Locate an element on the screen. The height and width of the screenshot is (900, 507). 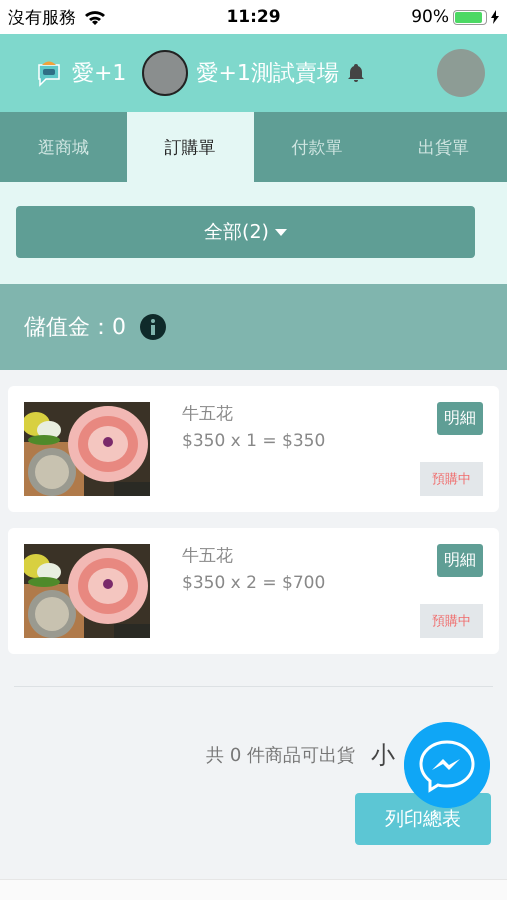
store-avatar is located at coordinates (165, 73).